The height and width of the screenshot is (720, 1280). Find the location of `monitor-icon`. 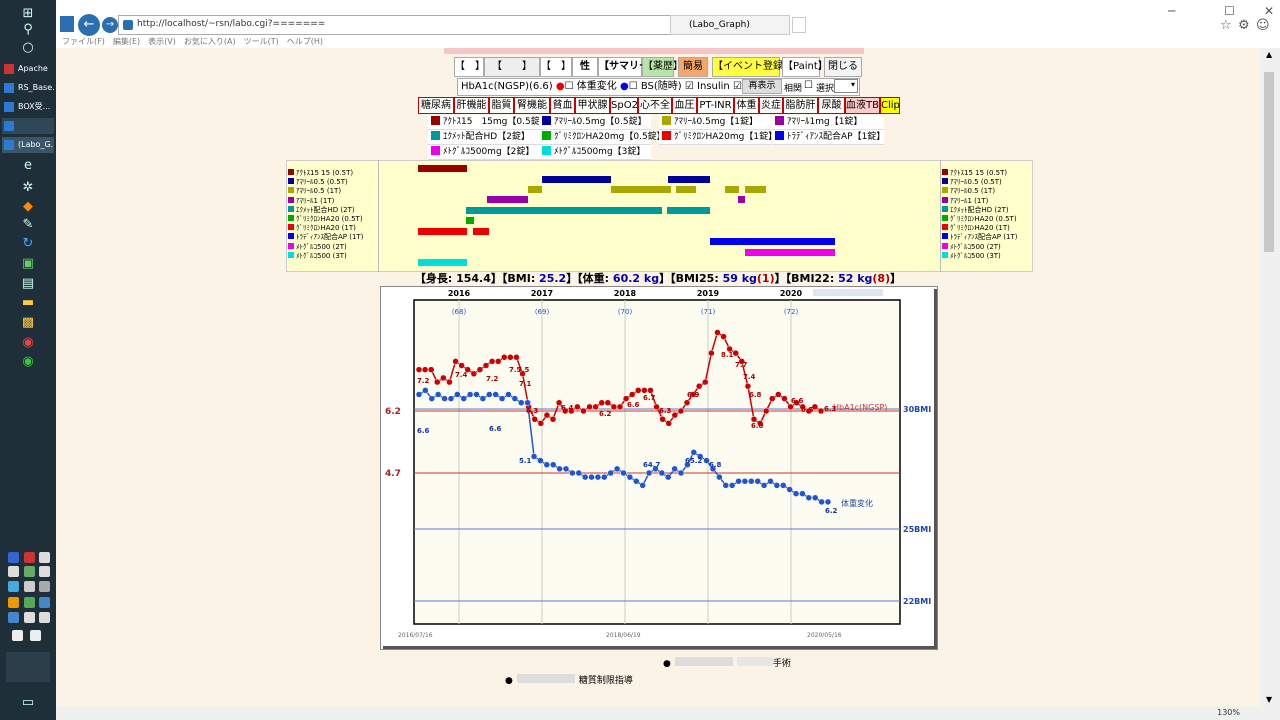

monitor-icon is located at coordinates (29, 617).